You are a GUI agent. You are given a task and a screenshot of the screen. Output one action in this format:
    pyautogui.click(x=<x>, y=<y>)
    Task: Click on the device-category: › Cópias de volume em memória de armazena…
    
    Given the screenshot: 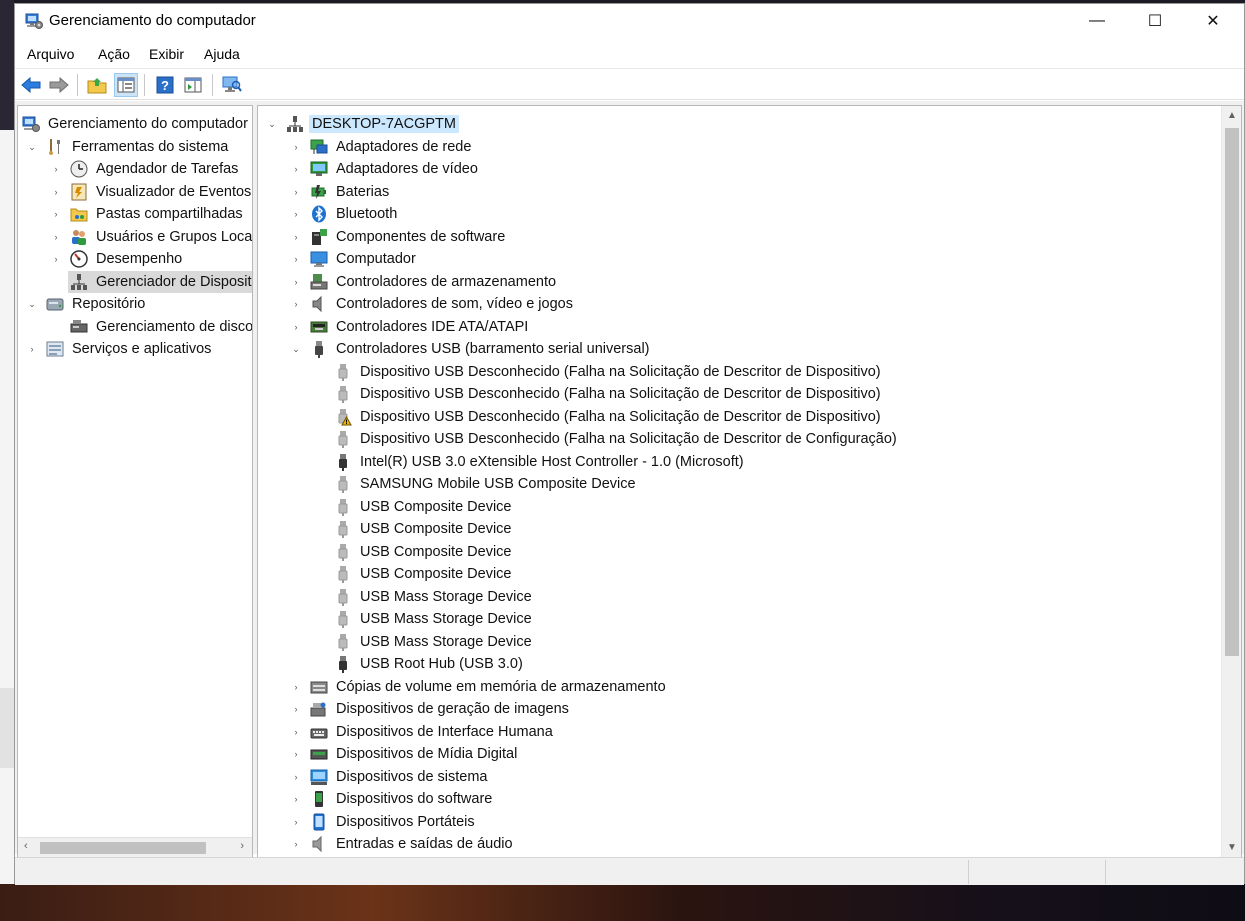 What is the action you would take?
    pyautogui.click(x=479, y=687)
    